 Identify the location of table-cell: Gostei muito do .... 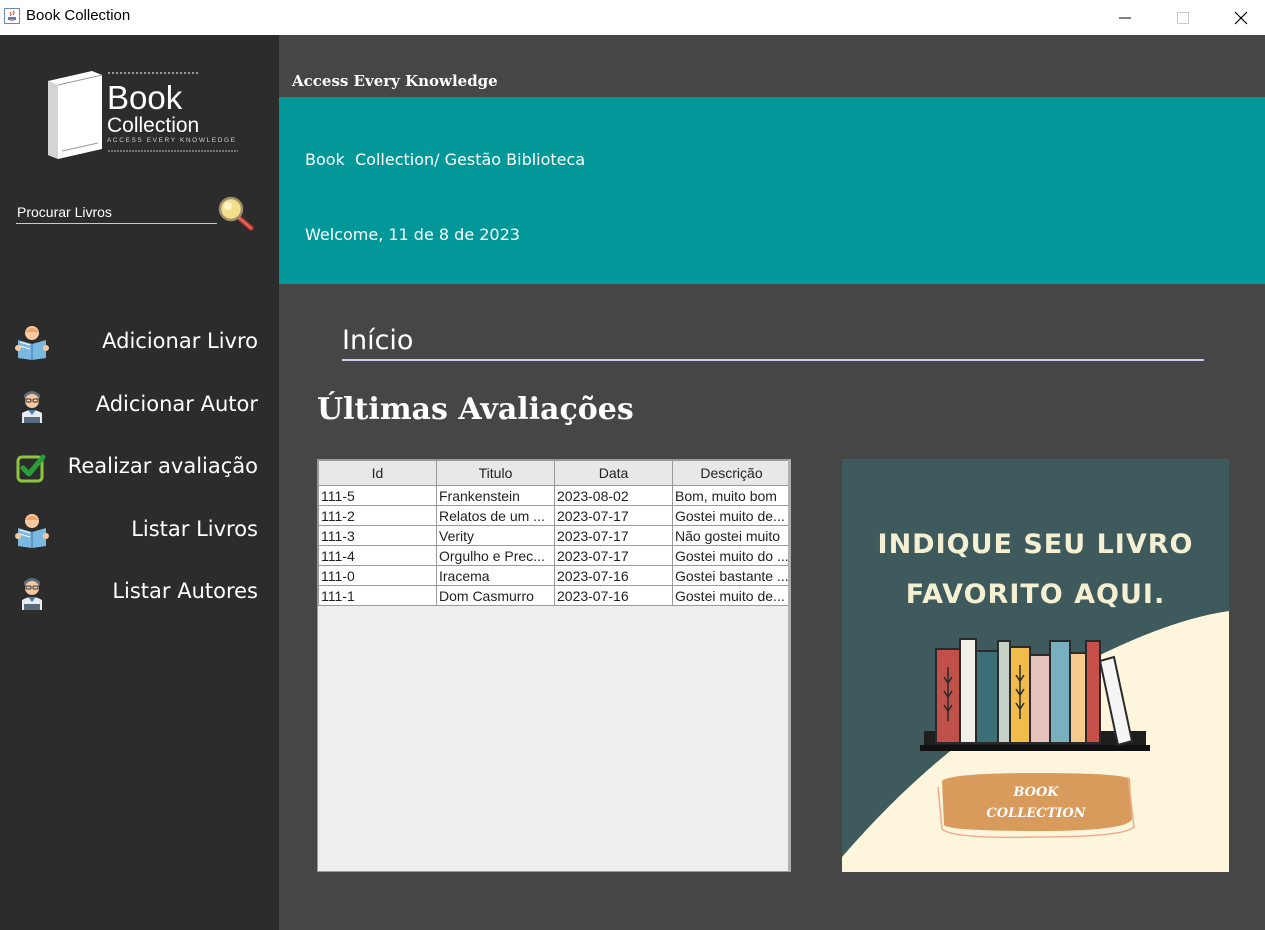
(730, 555).